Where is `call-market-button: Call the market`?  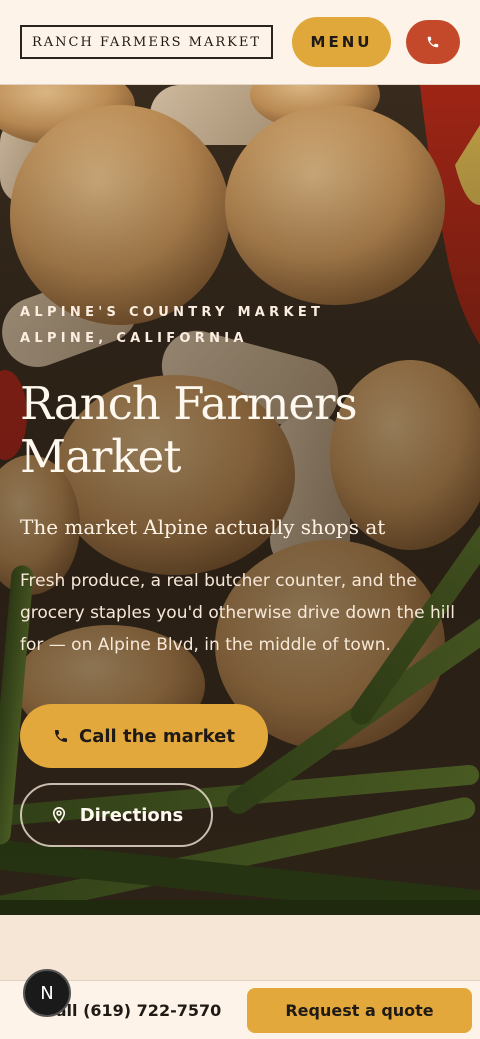
call-market-button: Call the market is located at coordinates (144, 736).